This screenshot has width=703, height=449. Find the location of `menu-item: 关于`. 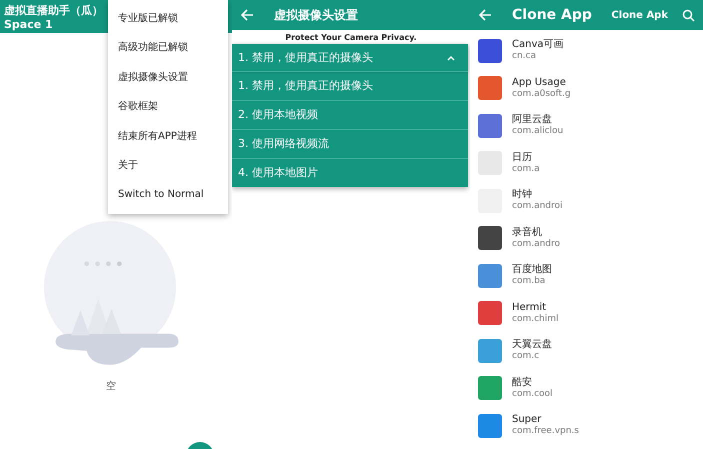

menu-item: 关于 is located at coordinates (168, 165).